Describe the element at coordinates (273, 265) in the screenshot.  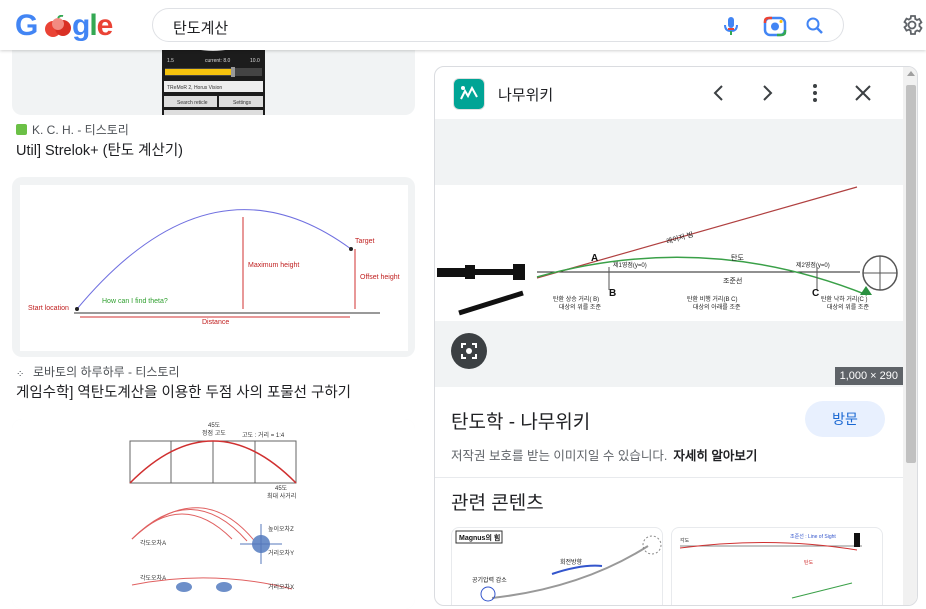
I see `thumb-text: Maximum height` at that location.